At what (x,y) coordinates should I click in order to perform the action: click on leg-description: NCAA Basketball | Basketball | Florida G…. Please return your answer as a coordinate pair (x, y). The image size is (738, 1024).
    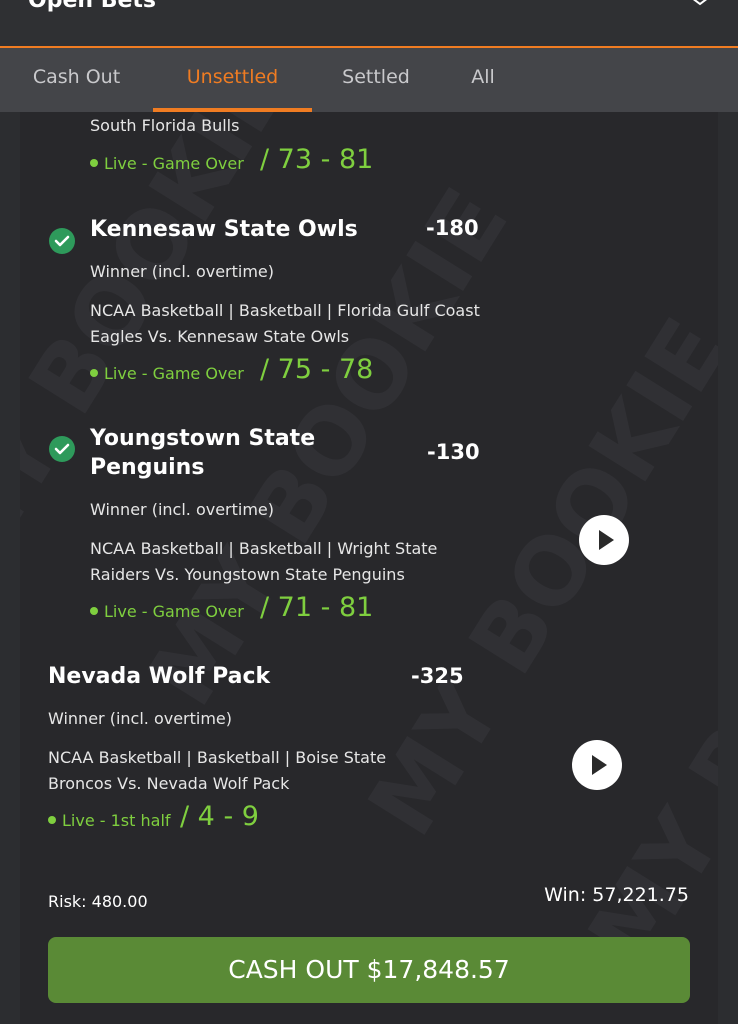
    Looking at the image, I should click on (285, 323).